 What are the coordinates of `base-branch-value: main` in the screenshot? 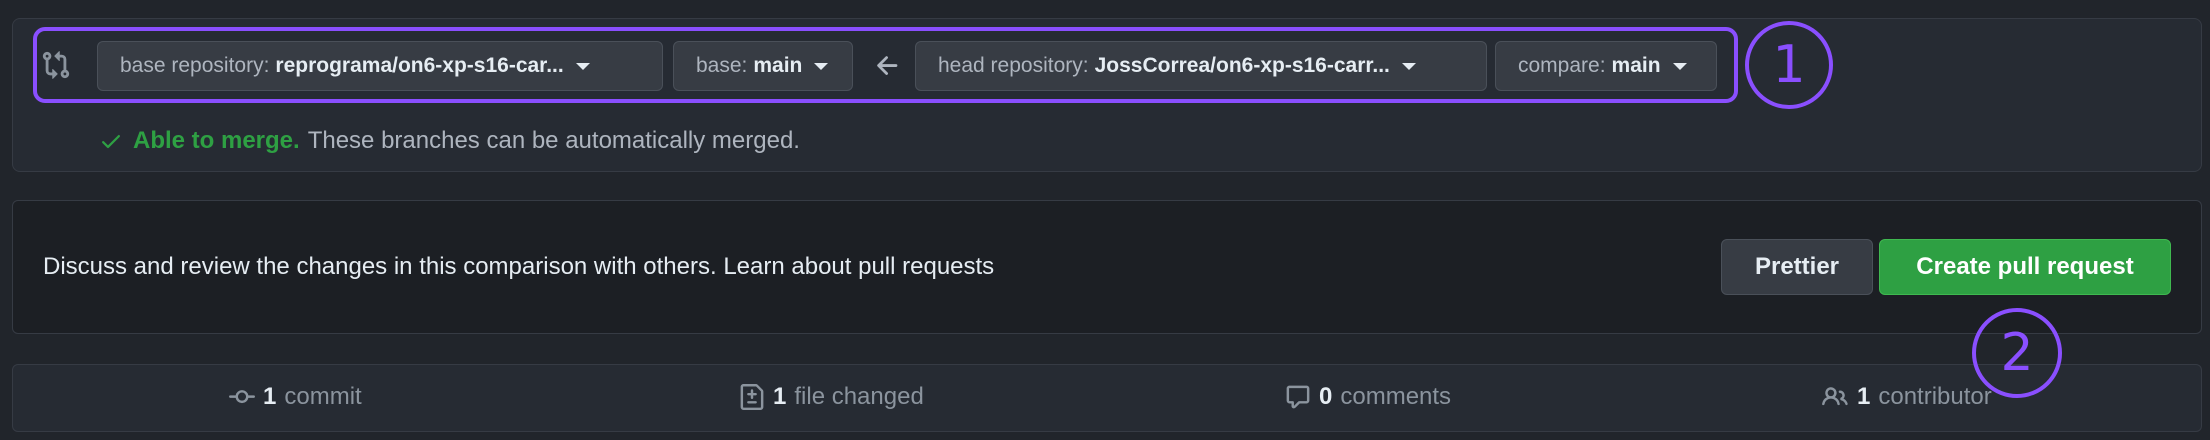 It's located at (778, 65).